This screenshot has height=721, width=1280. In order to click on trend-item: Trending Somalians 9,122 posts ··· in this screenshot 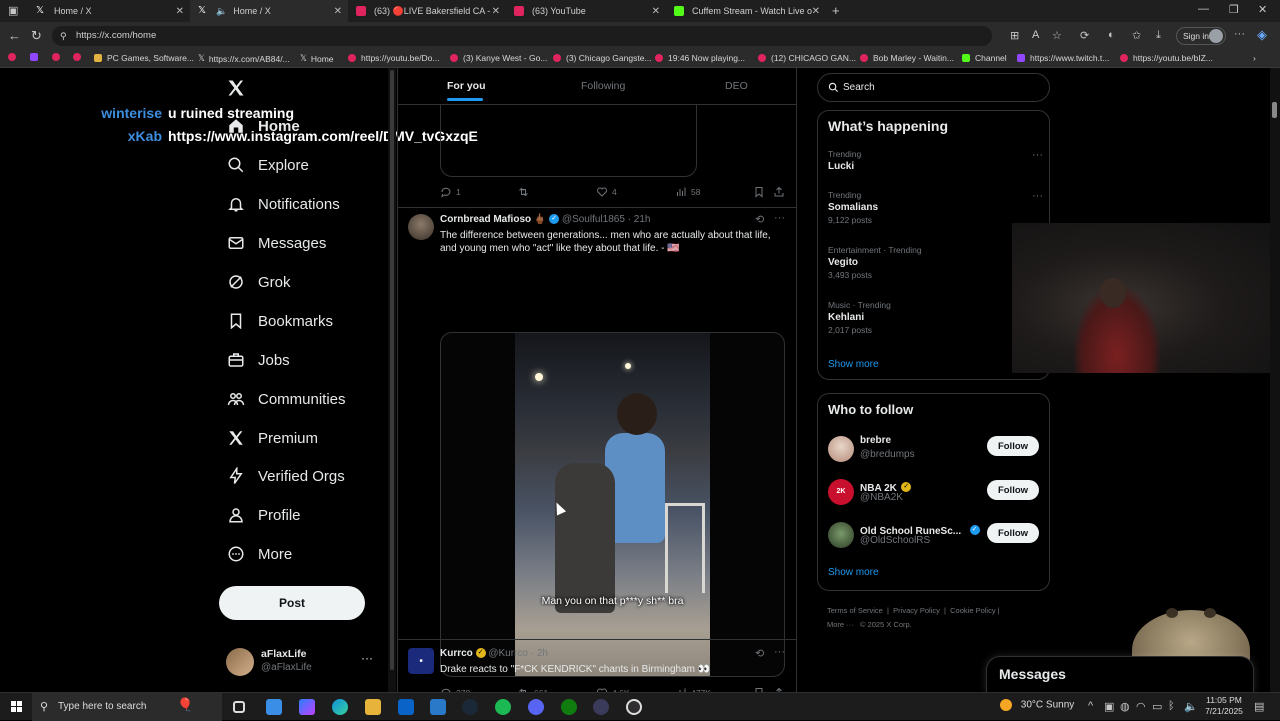, I will do `click(935, 207)`.